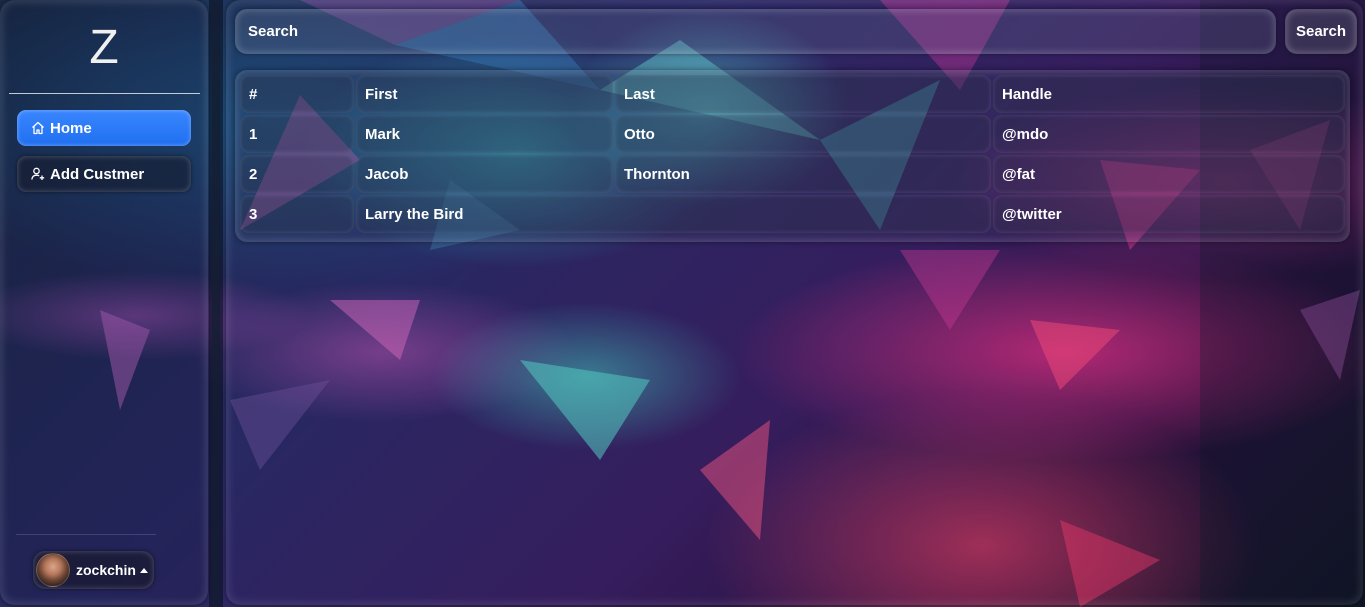 This screenshot has width=1365, height=607. Describe the element at coordinates (297, 214) in the screenshot. I see `cell-number: 3` at that location.